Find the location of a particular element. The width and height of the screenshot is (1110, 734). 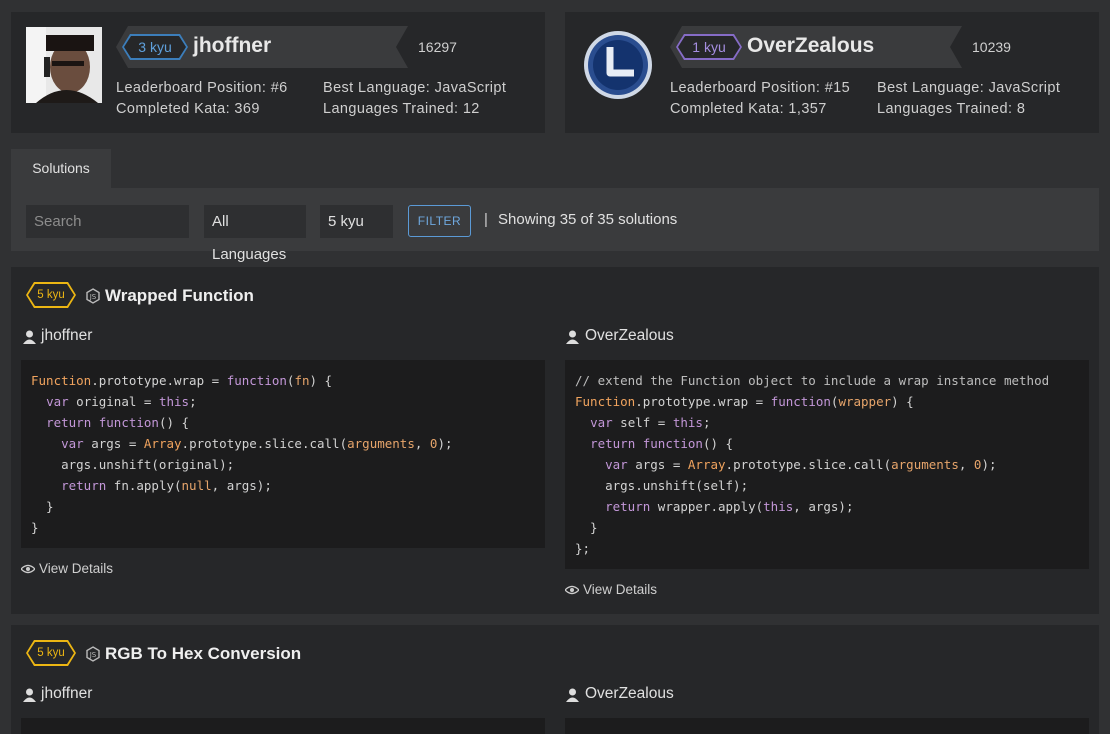

language-select: All Languages is located at coordinates (255, 234).